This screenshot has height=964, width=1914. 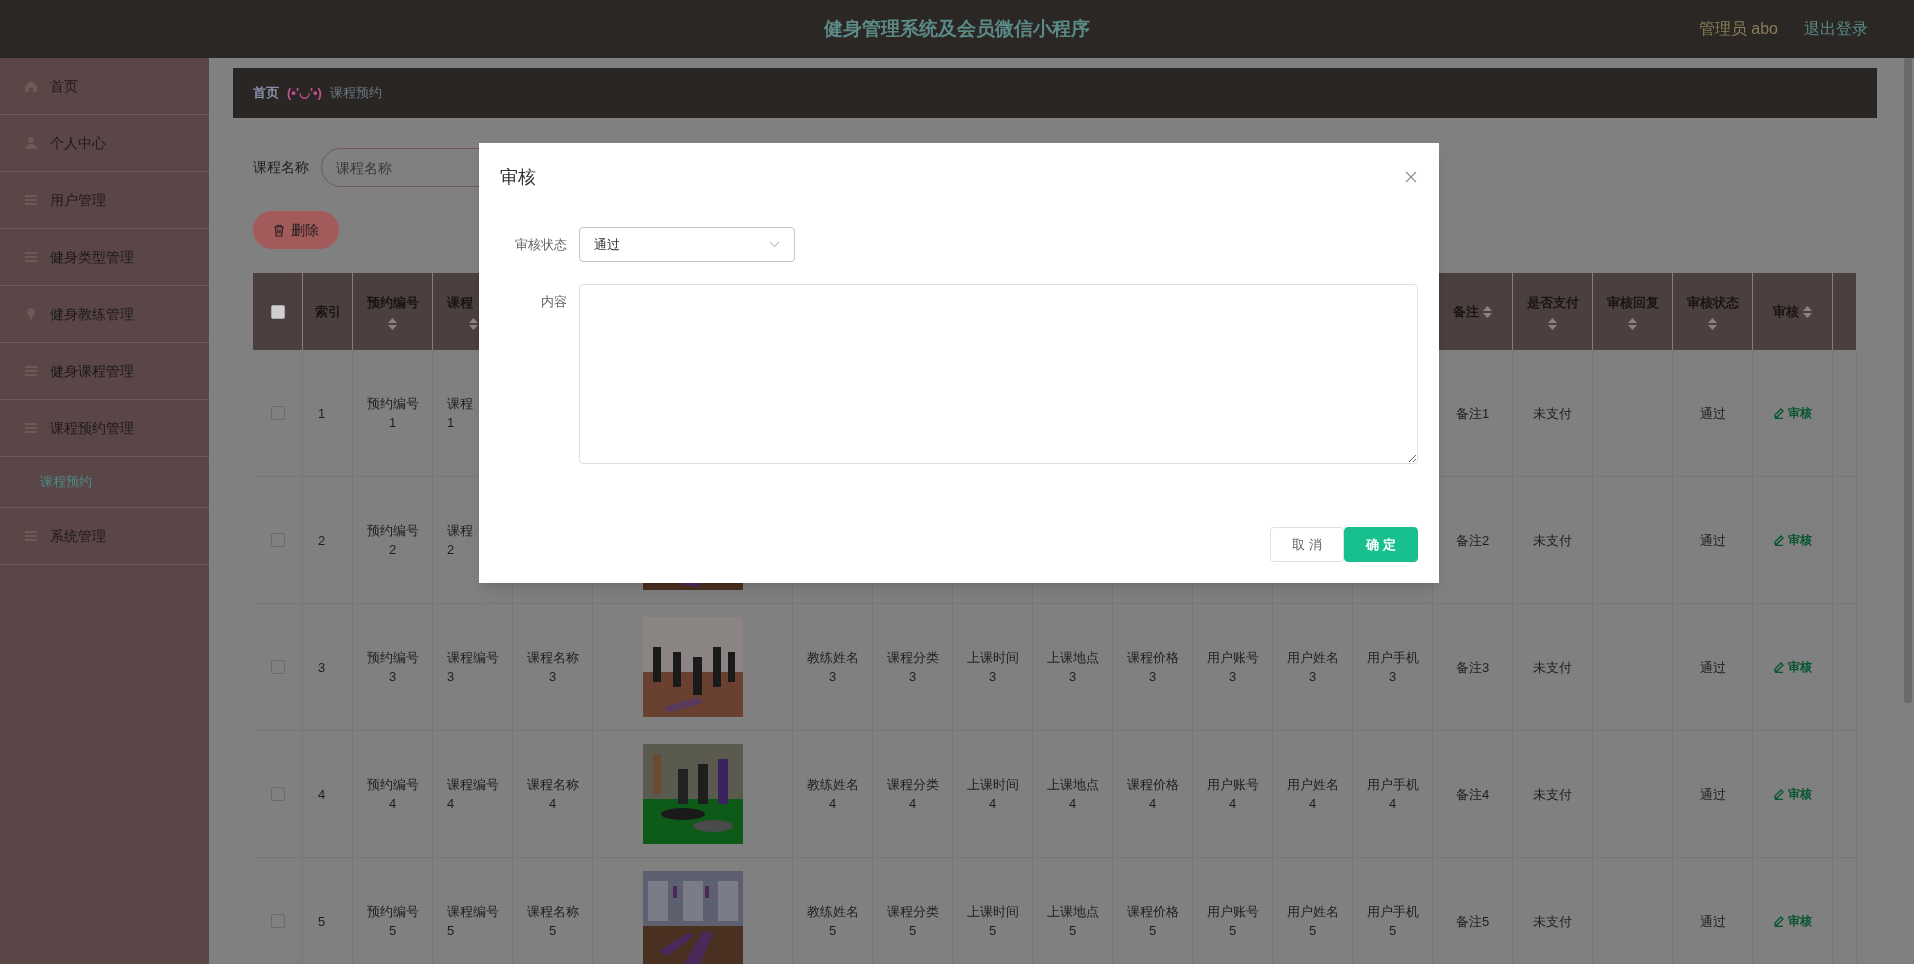 What do you see at coordinates (1313, 911) in the screenshot?
I see `table-cell: 用户姓名 5` at bounding box center [1313, 911].